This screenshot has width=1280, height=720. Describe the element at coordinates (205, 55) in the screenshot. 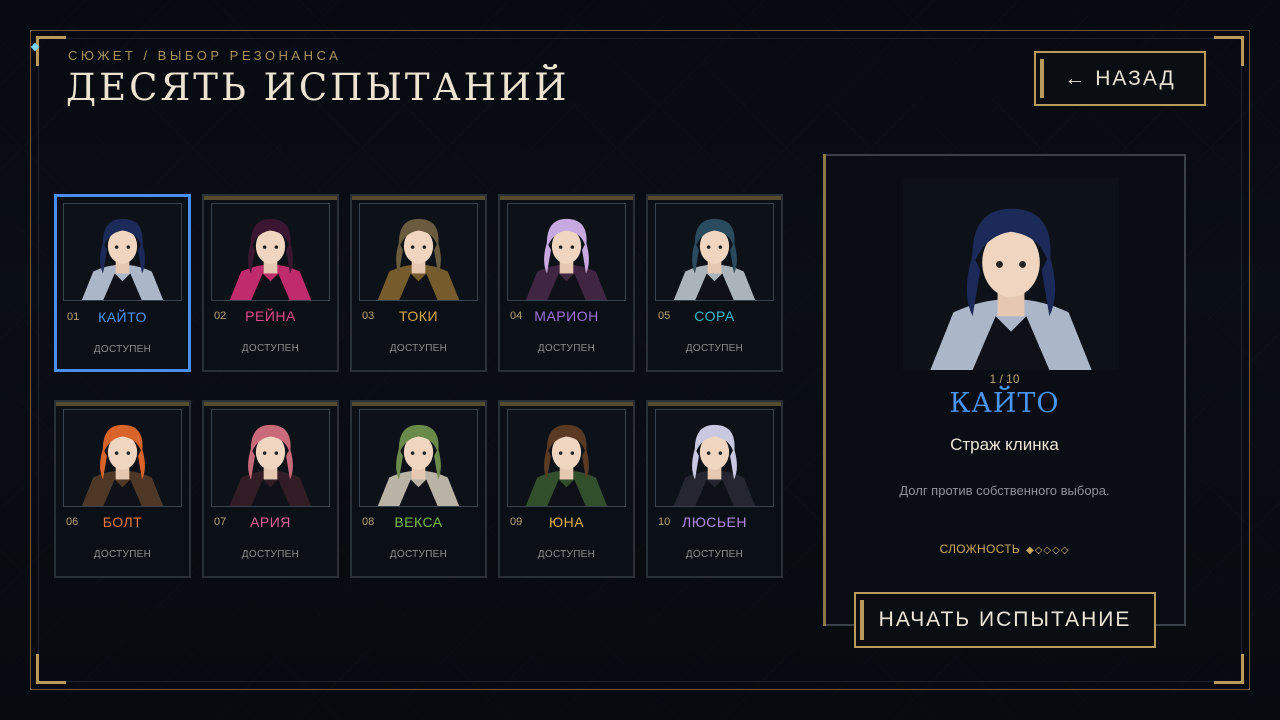

I see `breadcrumb: СЮЖЕТ / ВЫБОР РЕЗОНАНСА` at that location.